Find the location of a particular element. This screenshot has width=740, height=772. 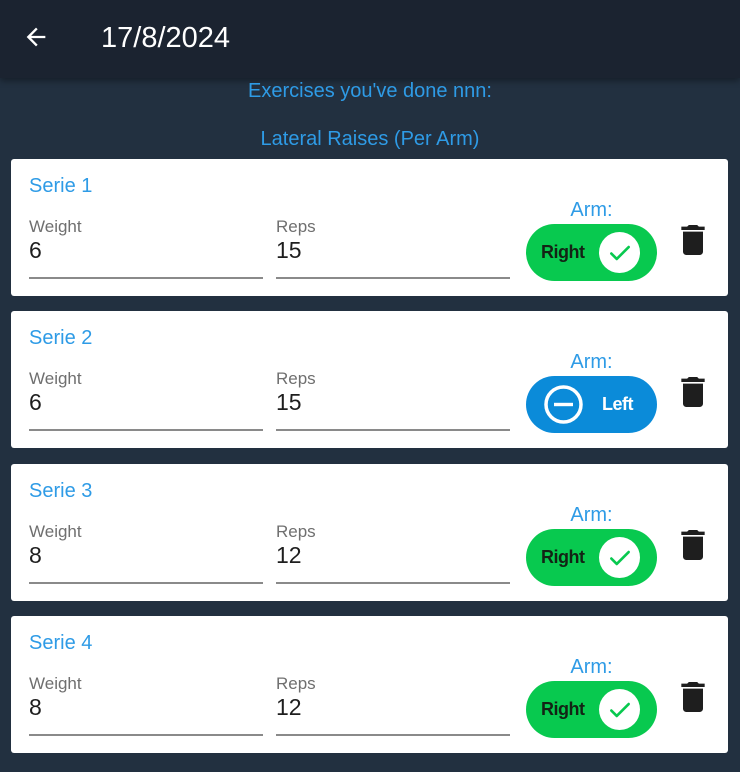

serie-title: Serie 4 is located at coordinates (61, 643).